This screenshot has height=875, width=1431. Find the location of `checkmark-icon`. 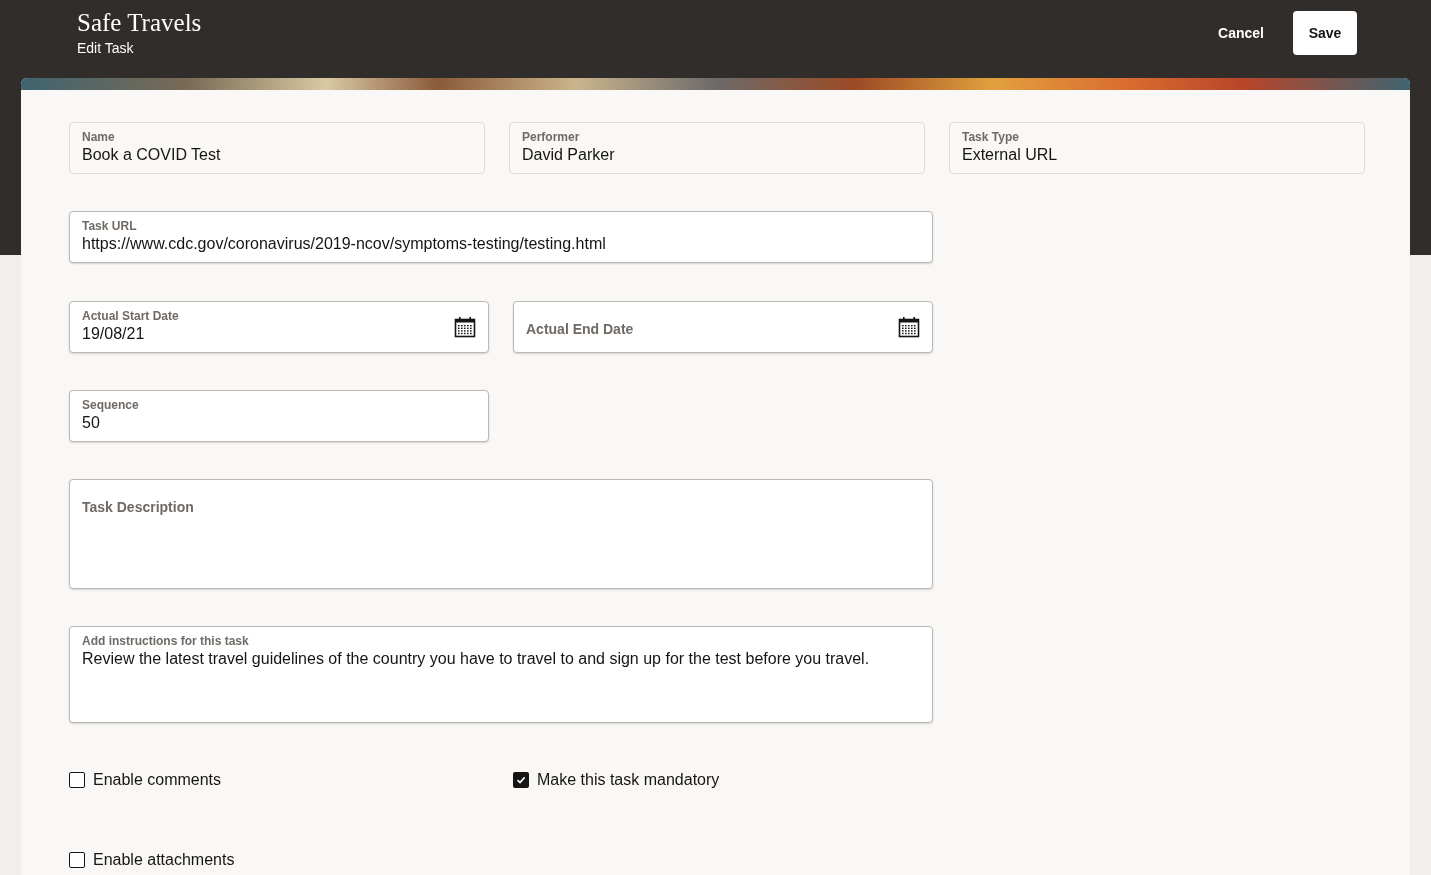

checkmark-icon is located at coordinates (521, 780).